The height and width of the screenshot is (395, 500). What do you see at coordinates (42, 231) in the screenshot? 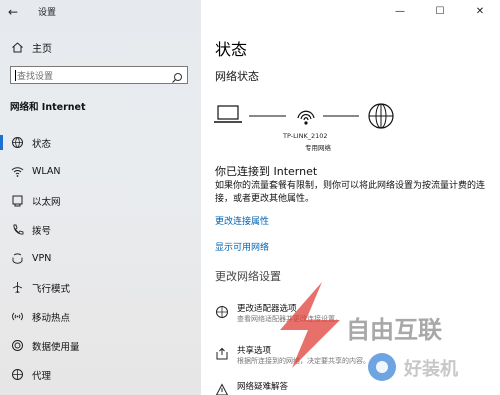
I see `sidebar-item-label: 拨号` at bounding box center [42, 231].